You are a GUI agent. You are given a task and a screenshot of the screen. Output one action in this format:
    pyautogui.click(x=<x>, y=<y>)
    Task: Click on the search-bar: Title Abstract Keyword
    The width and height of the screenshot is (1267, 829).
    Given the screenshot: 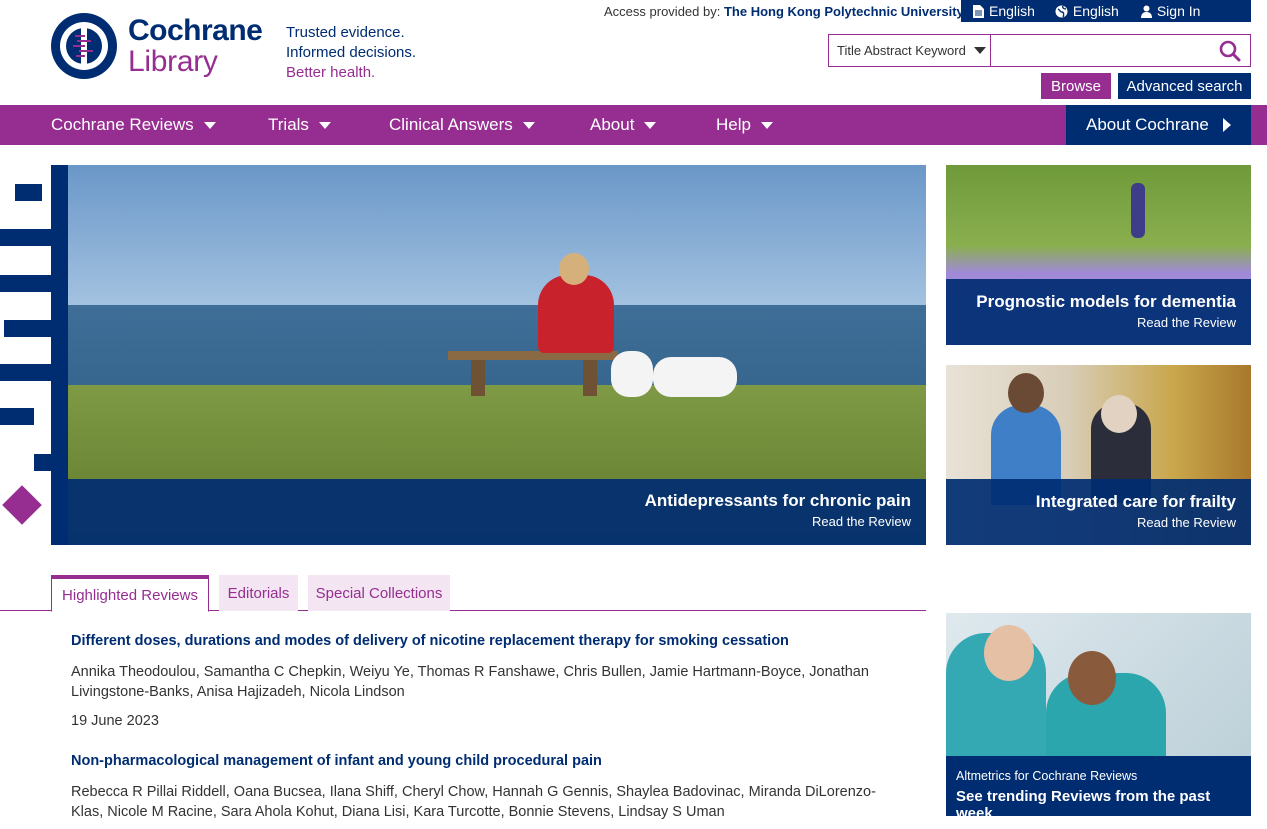 What is the action you would take?
    pyautogui.click(x=1039, y=50)
    